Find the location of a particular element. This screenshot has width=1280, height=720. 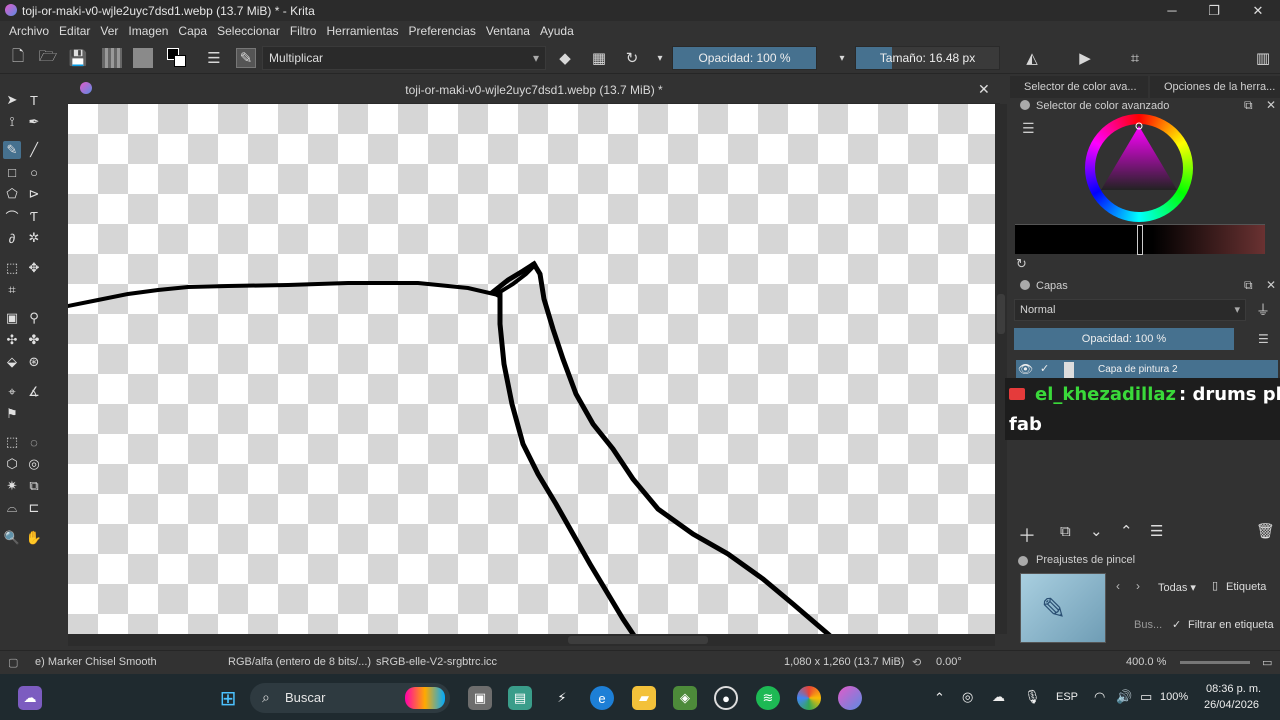

measure-tool-icon: ∡ is located at coordinates (34, 392).